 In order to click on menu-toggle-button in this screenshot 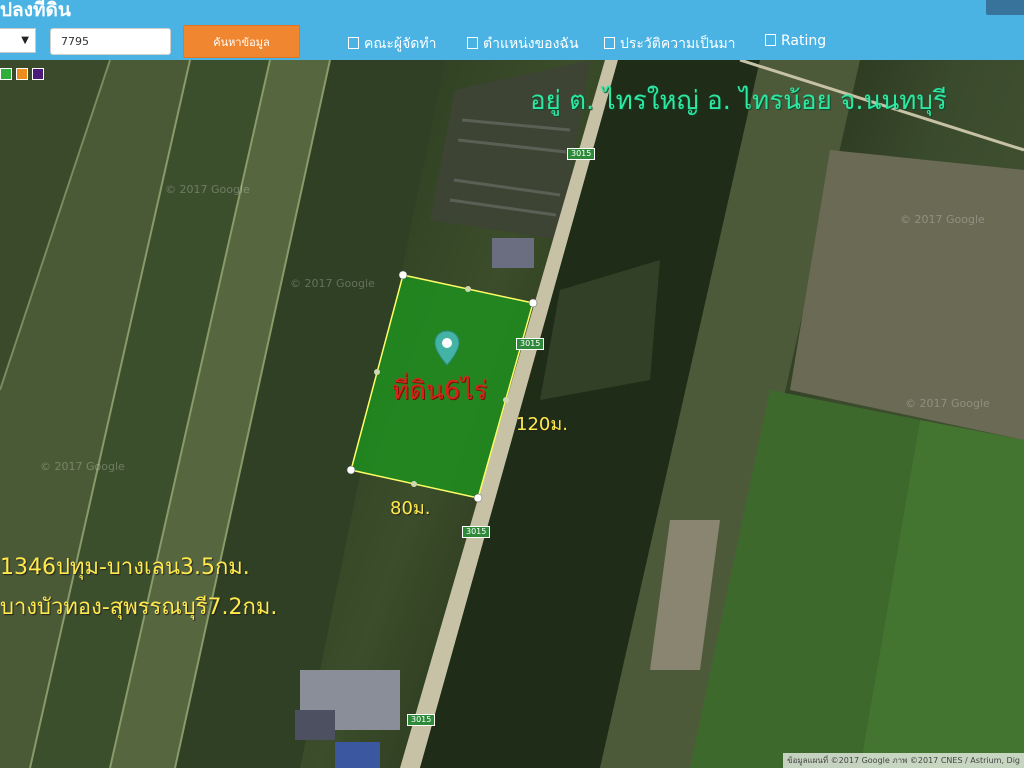, I will do `click(1005, 7)`.